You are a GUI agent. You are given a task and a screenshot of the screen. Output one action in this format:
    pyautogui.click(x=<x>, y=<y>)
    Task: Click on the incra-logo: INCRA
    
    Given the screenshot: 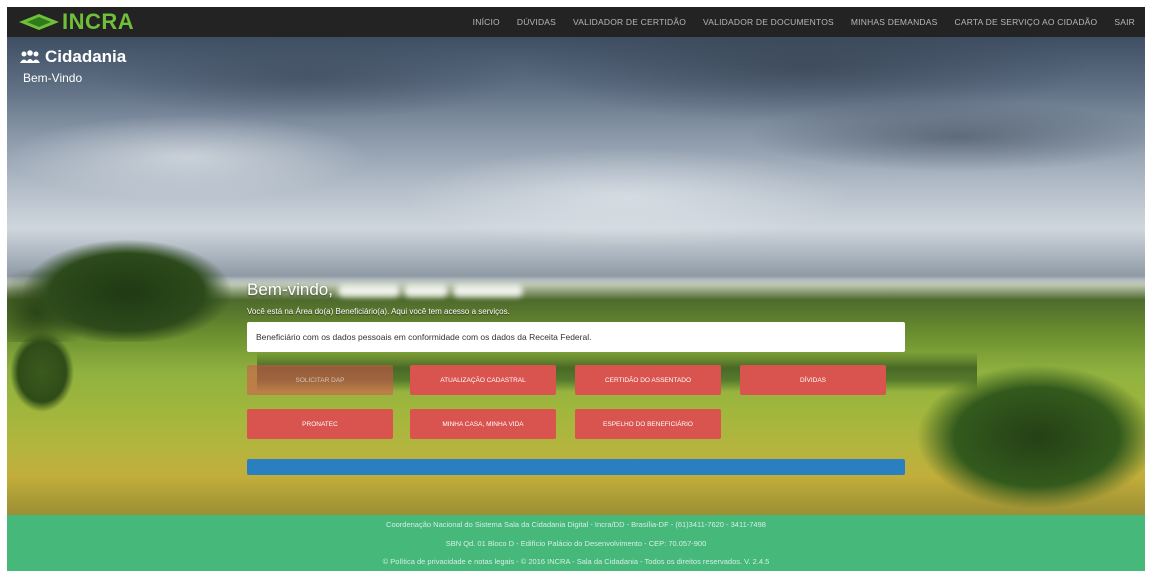 What is the action you would take?
    pyautogui.click(x=77, y=21)
    